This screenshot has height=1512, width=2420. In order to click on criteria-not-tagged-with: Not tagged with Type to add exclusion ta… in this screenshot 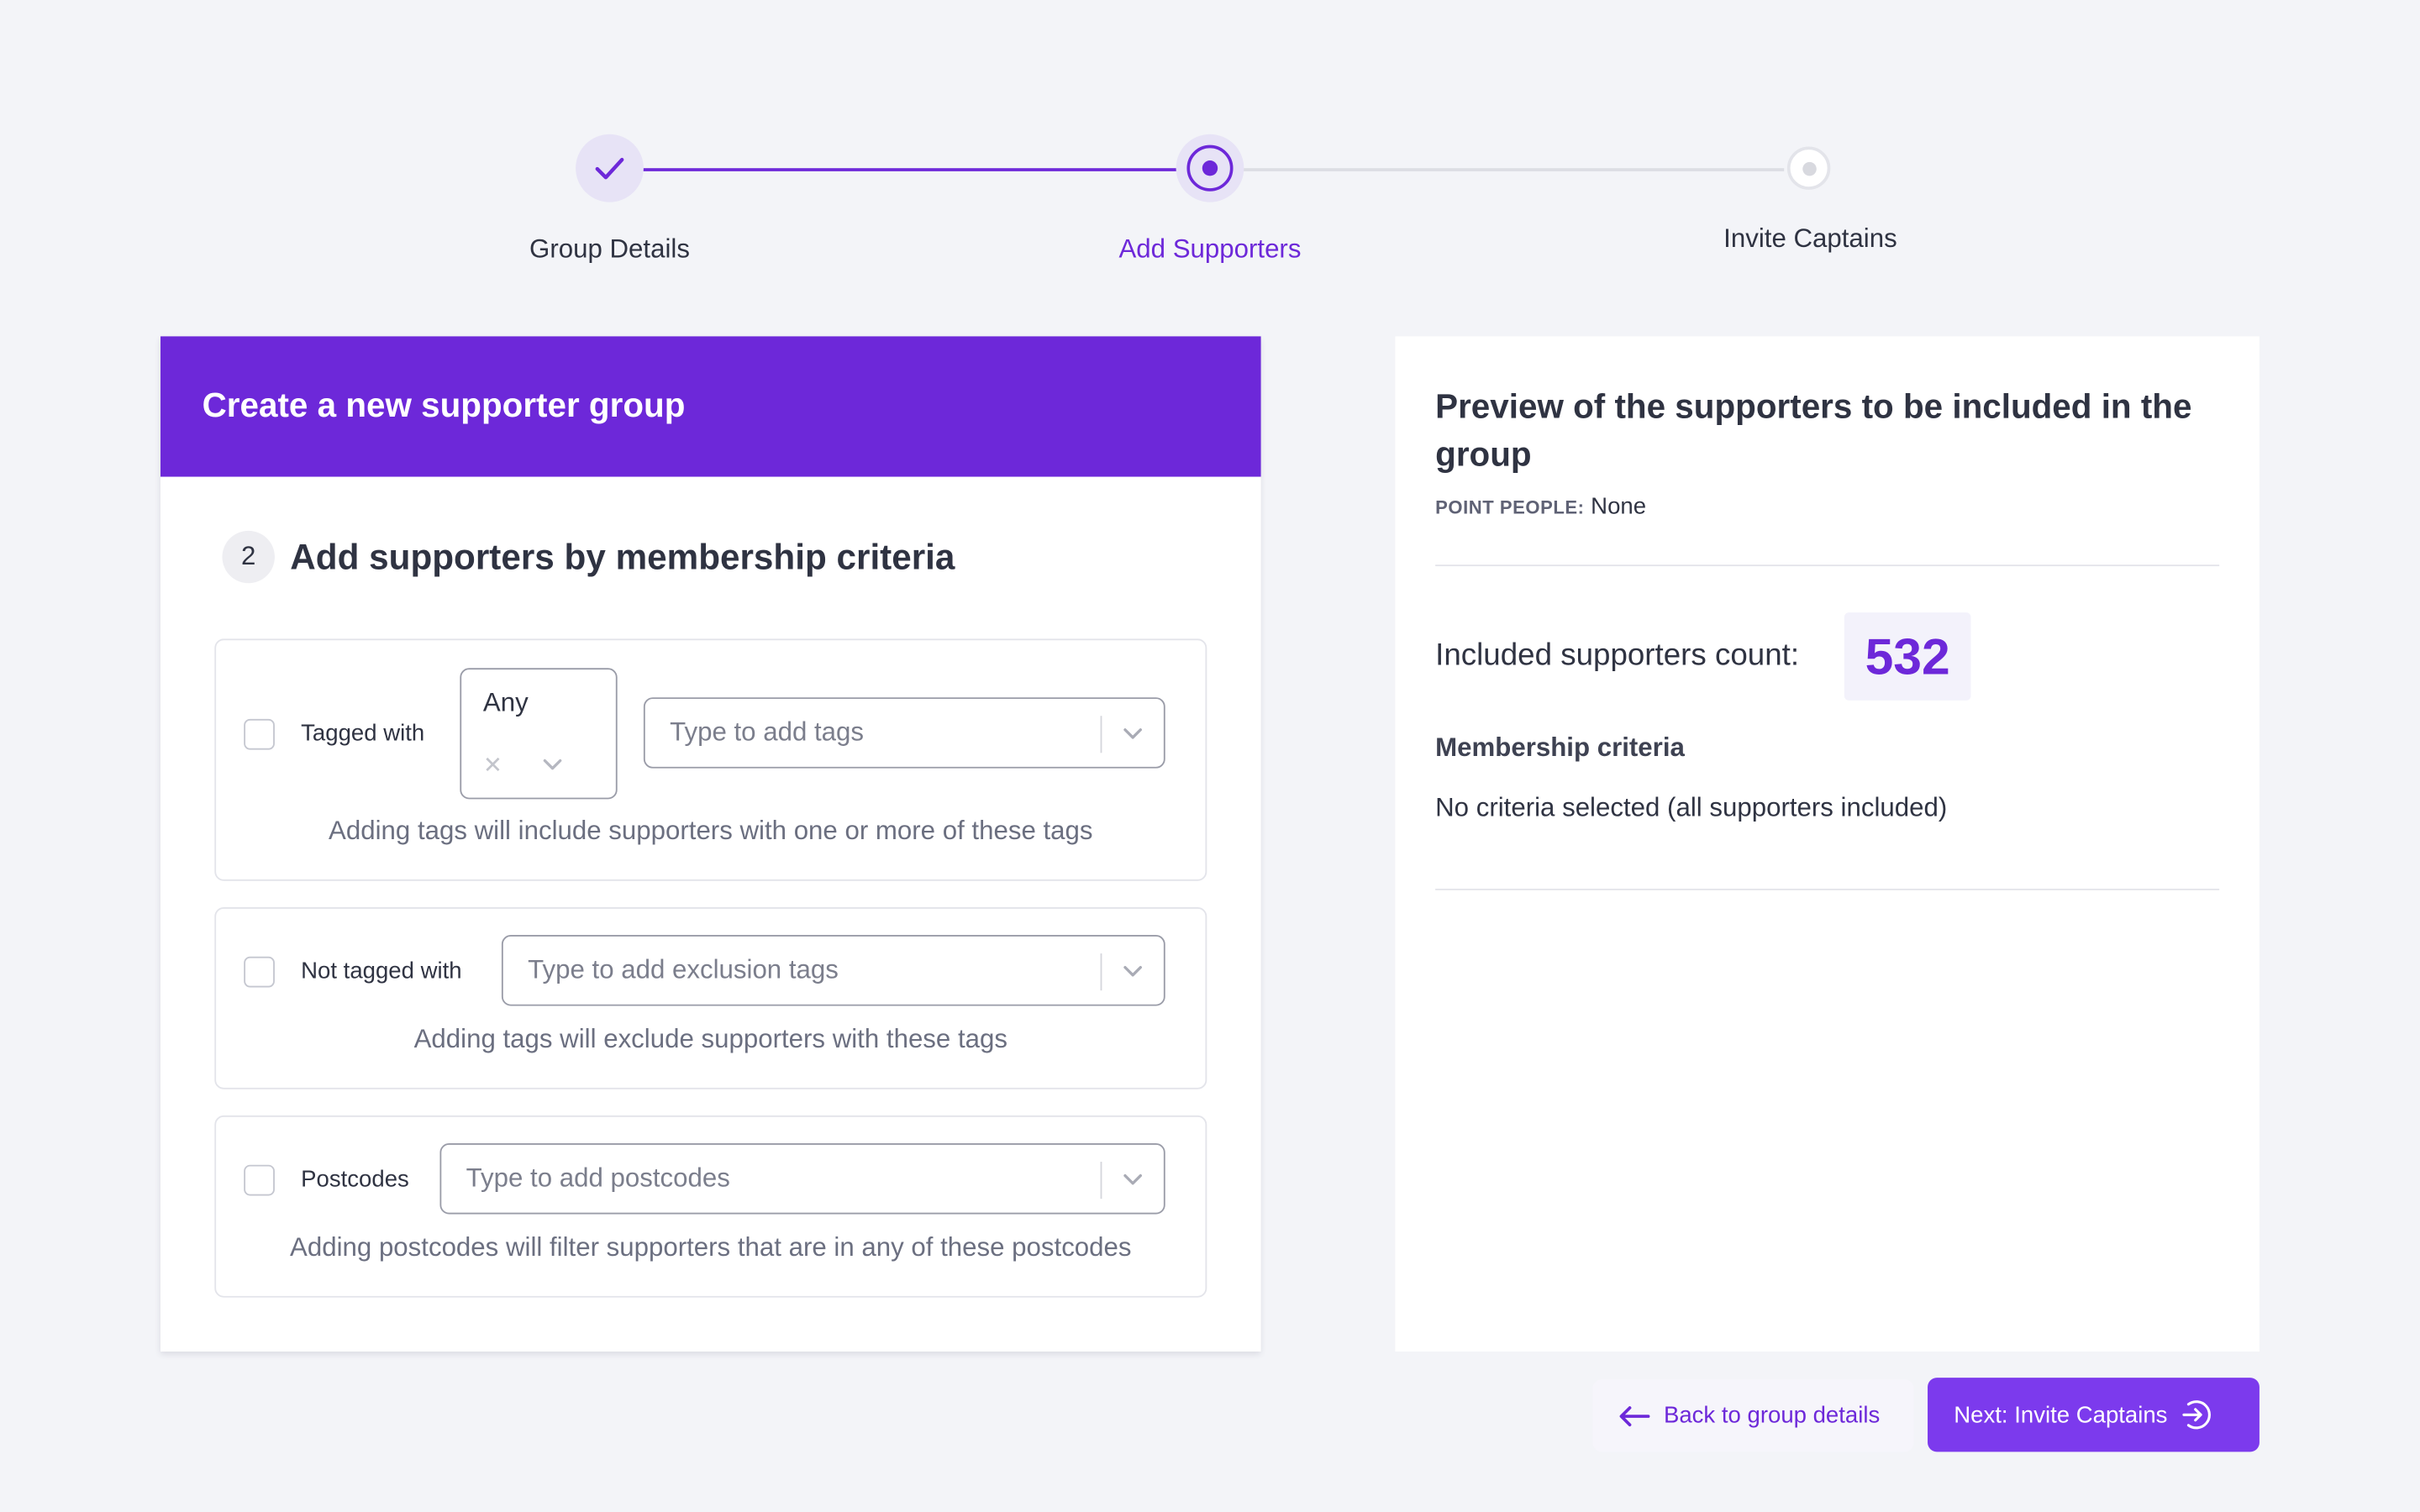, I will do `click(710, 997)`.